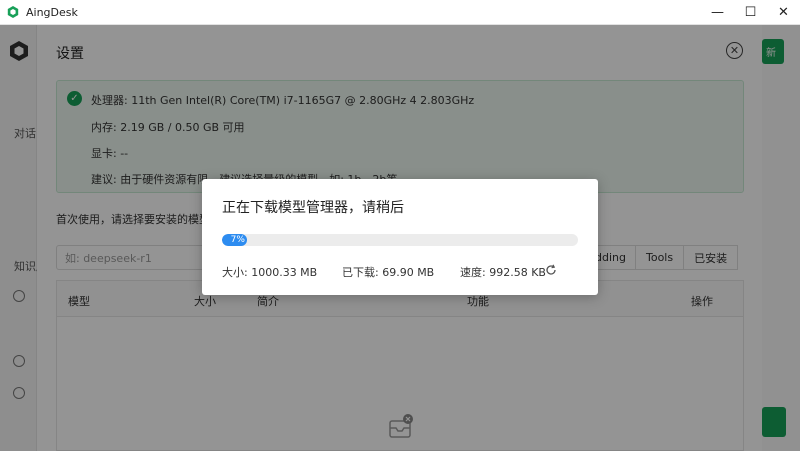 This screenshot has width=800, height=451. I want to click on total-size: 大小: 1000.33 MB, so click(270, 272).